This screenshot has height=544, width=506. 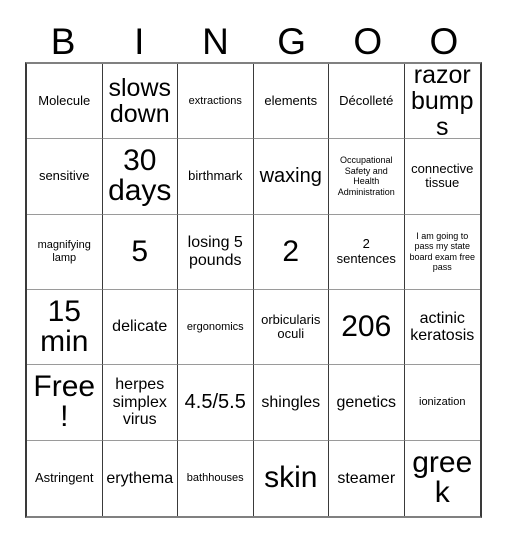 What do you see at coordinates (444, 41) in the screenshot?
I see `bingo-header-letter-5: O` at bounding box center [444, 41].